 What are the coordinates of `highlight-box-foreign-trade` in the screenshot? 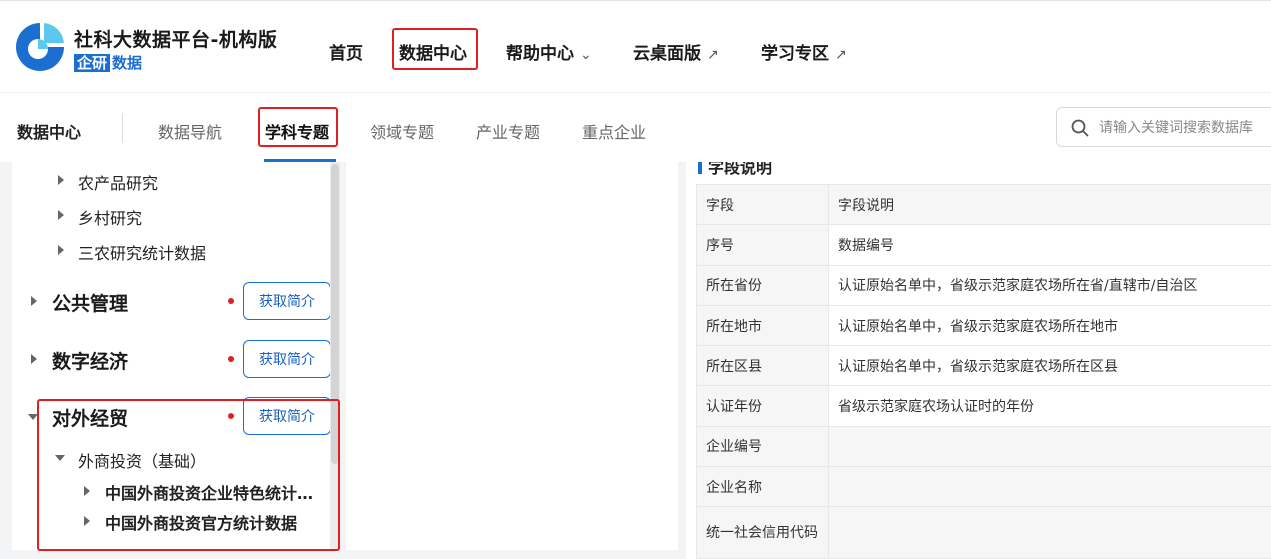 It's located at (188, 475).